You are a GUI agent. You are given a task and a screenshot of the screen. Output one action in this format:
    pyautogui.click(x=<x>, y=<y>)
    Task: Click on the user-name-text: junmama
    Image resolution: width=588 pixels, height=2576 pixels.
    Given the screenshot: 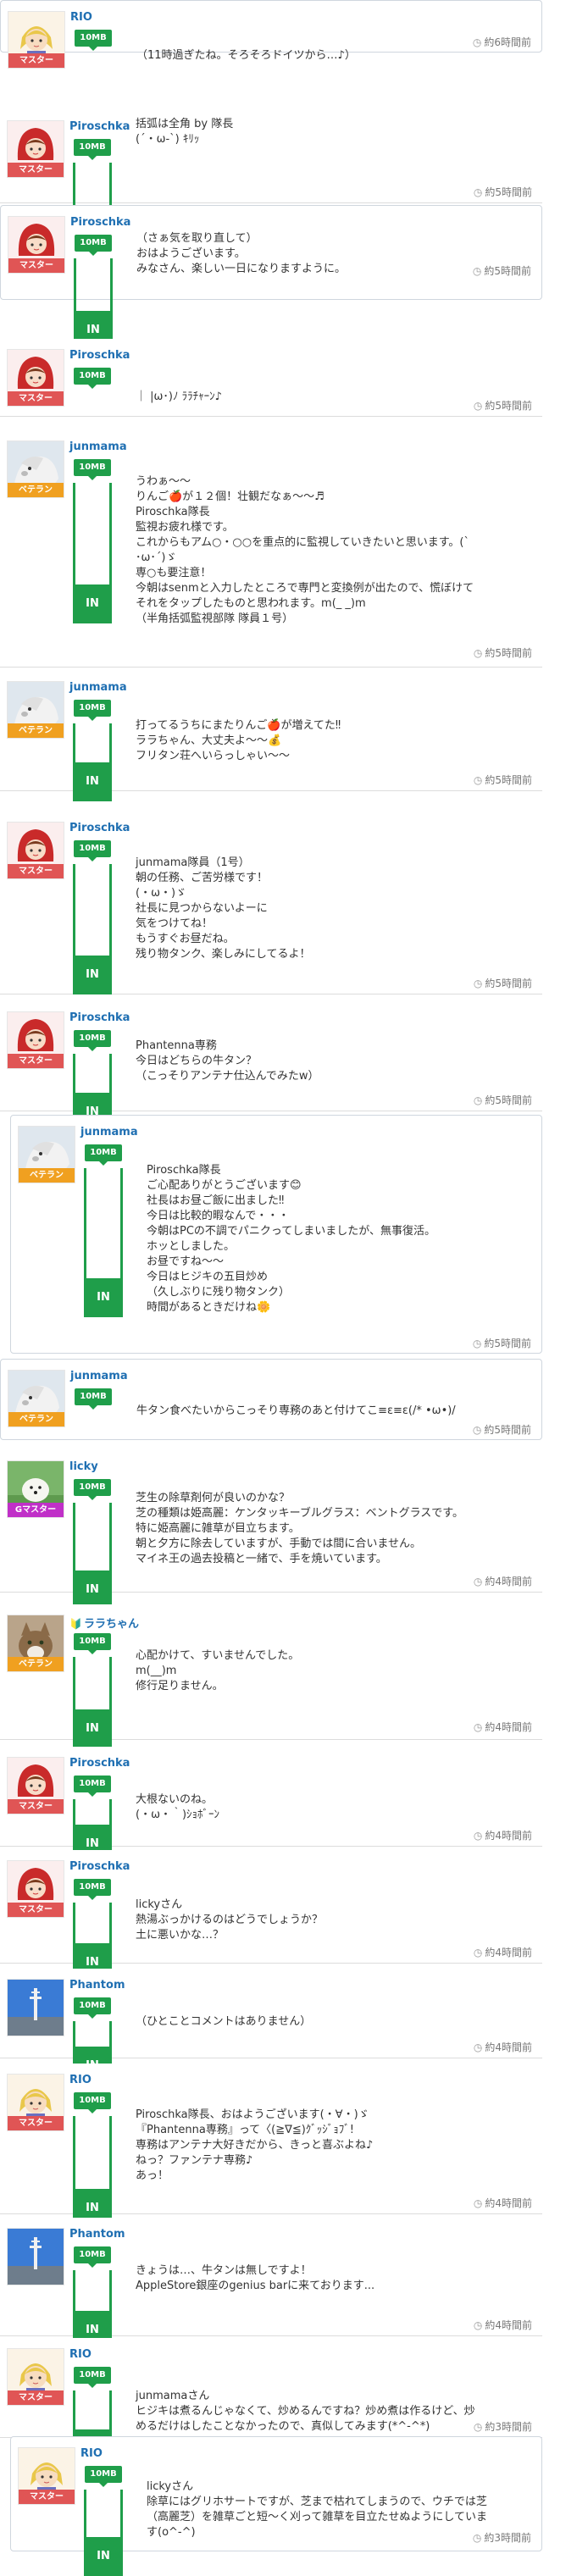 What is the action you would take?
    pyautogui.click(x=98, y=446)
    